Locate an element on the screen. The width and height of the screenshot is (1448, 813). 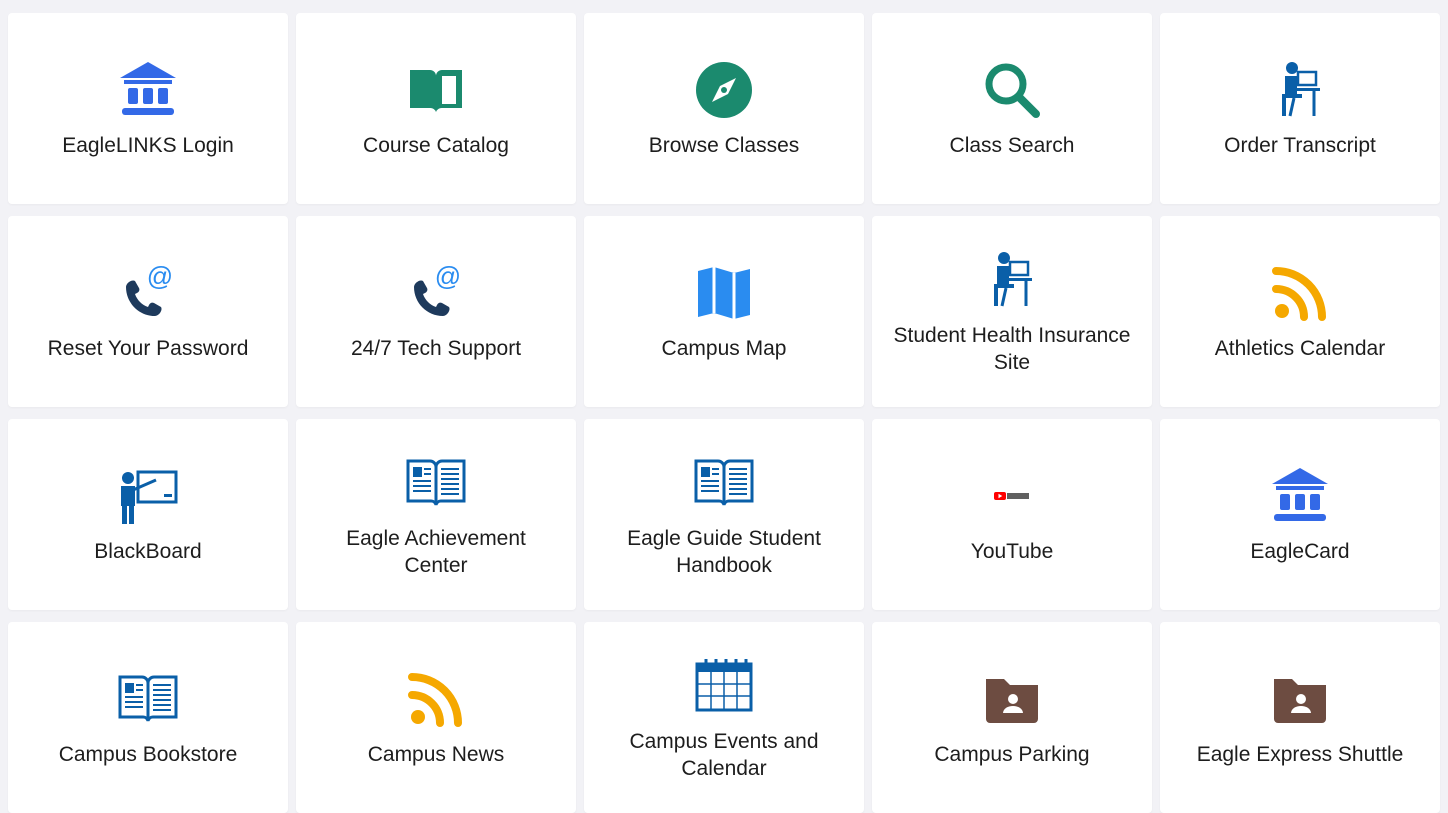
tile-campus-bookstore: Campus Bookstore is located at coordinates (148, 717).